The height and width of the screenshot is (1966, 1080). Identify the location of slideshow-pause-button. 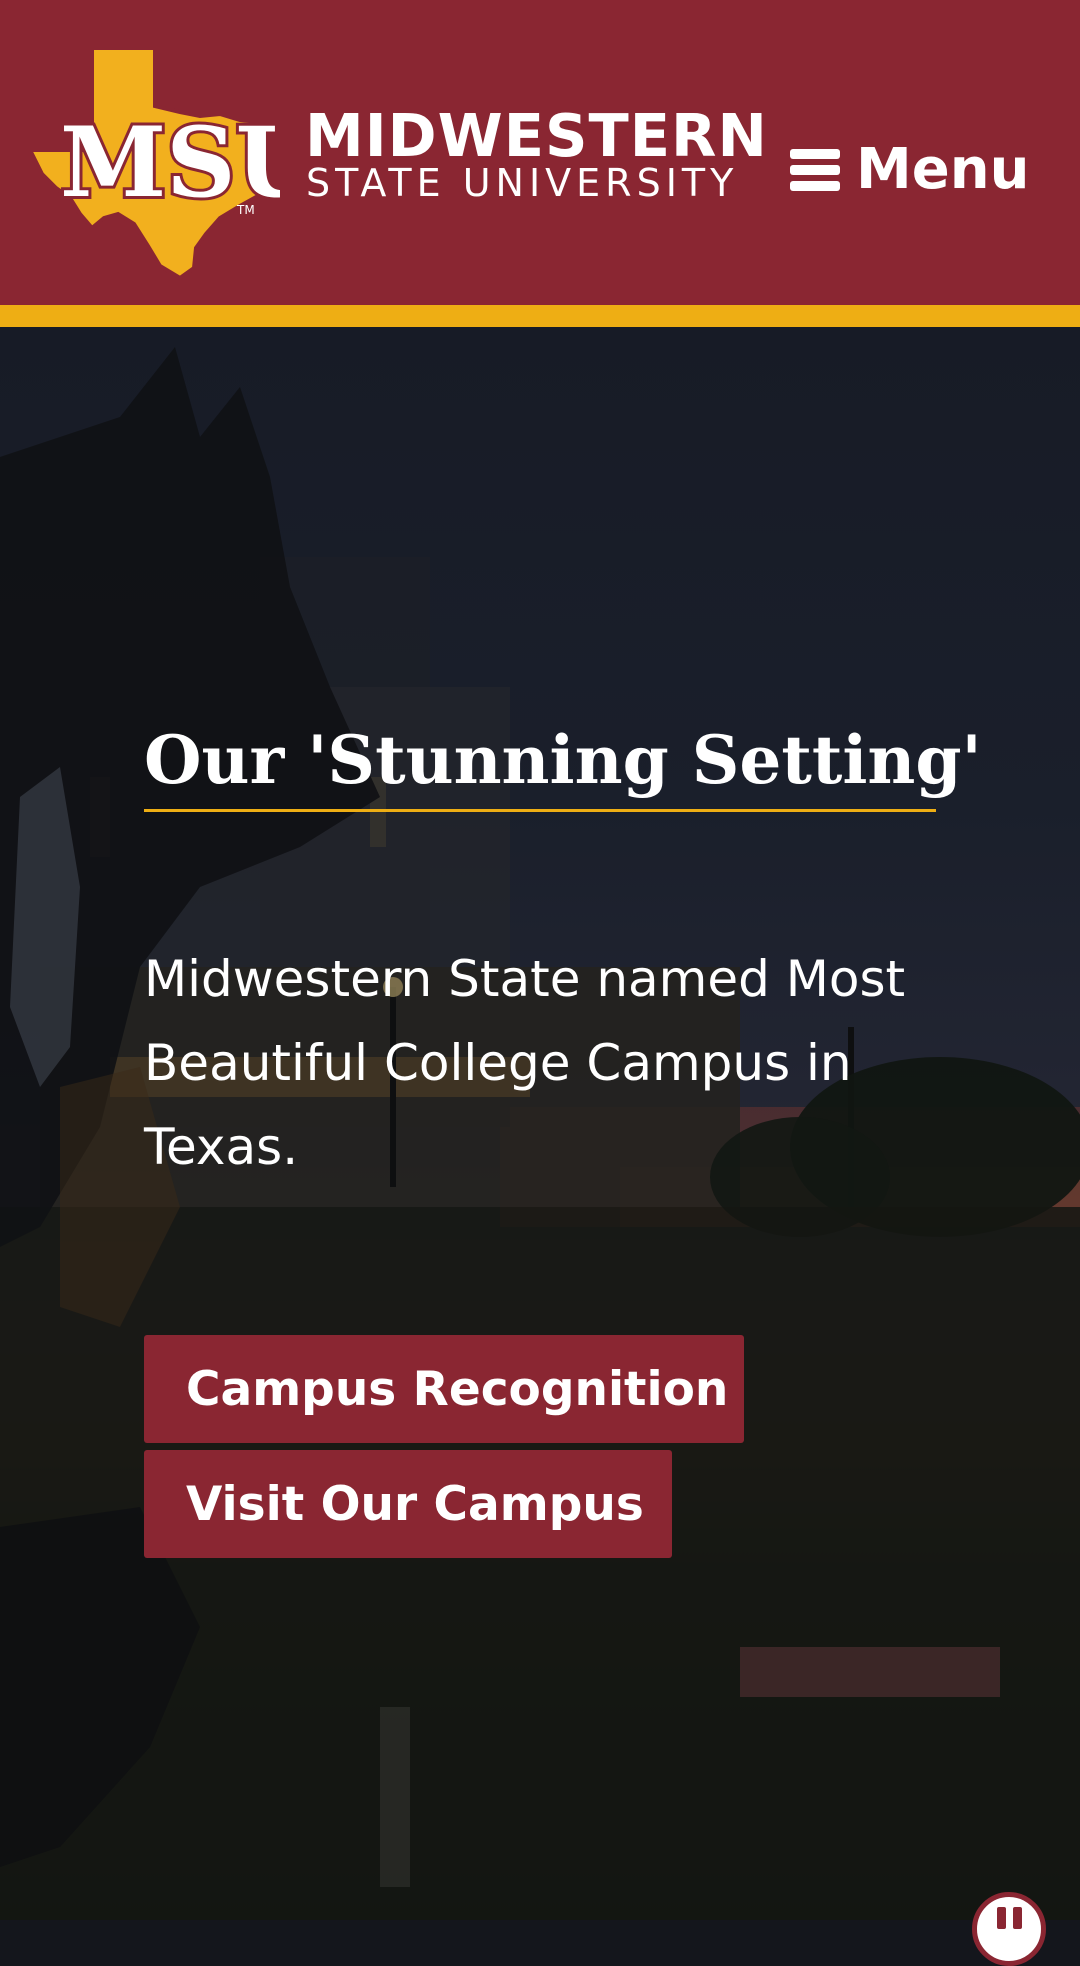
(1009, 1929).